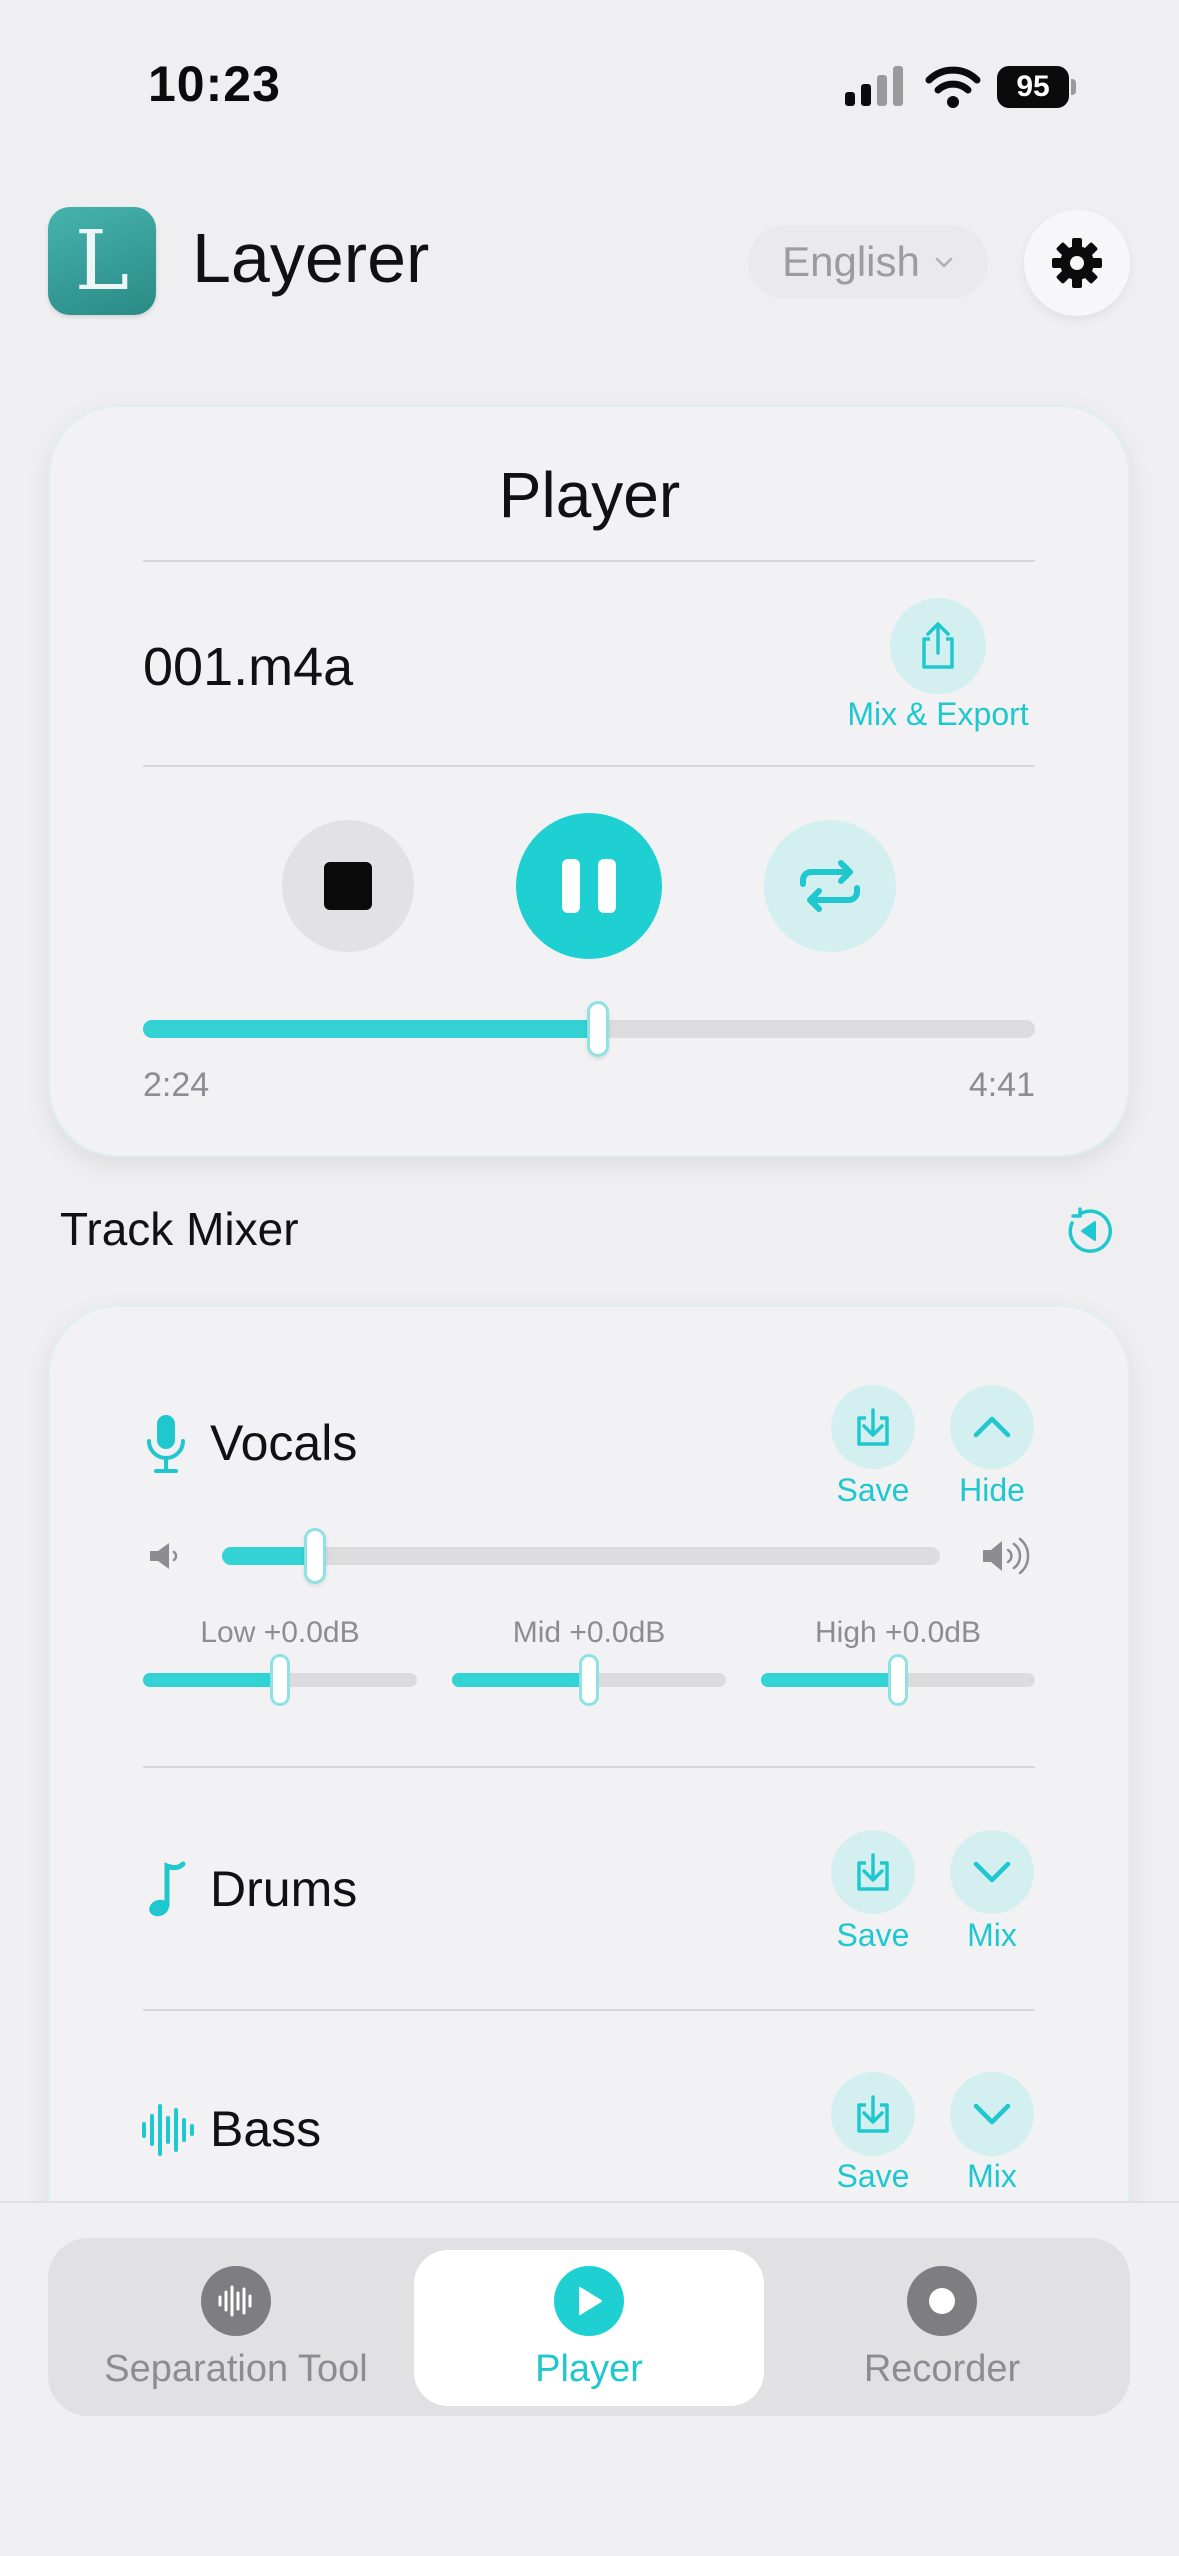  I want to click on eq-slider-mid, so click(589, 1680).